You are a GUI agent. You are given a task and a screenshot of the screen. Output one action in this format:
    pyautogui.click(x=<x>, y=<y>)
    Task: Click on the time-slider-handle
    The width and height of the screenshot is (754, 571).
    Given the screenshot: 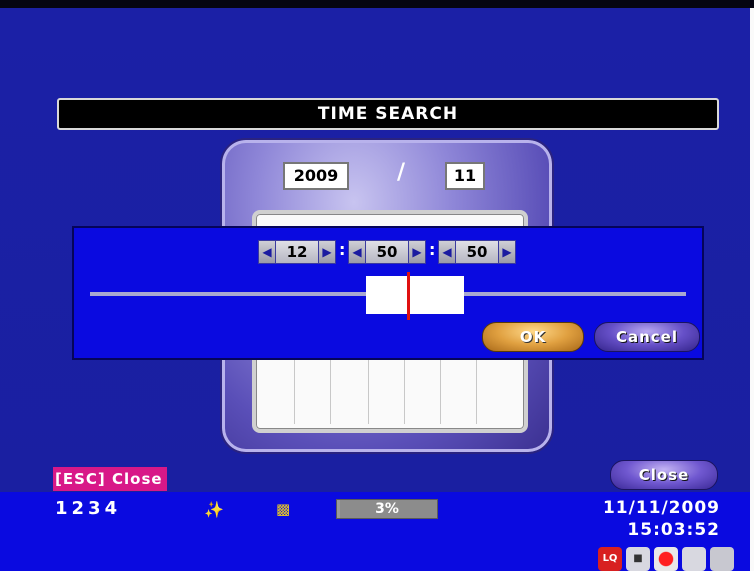 What is the action you would take?
    pyautogui.click(x=415, y=295)
    